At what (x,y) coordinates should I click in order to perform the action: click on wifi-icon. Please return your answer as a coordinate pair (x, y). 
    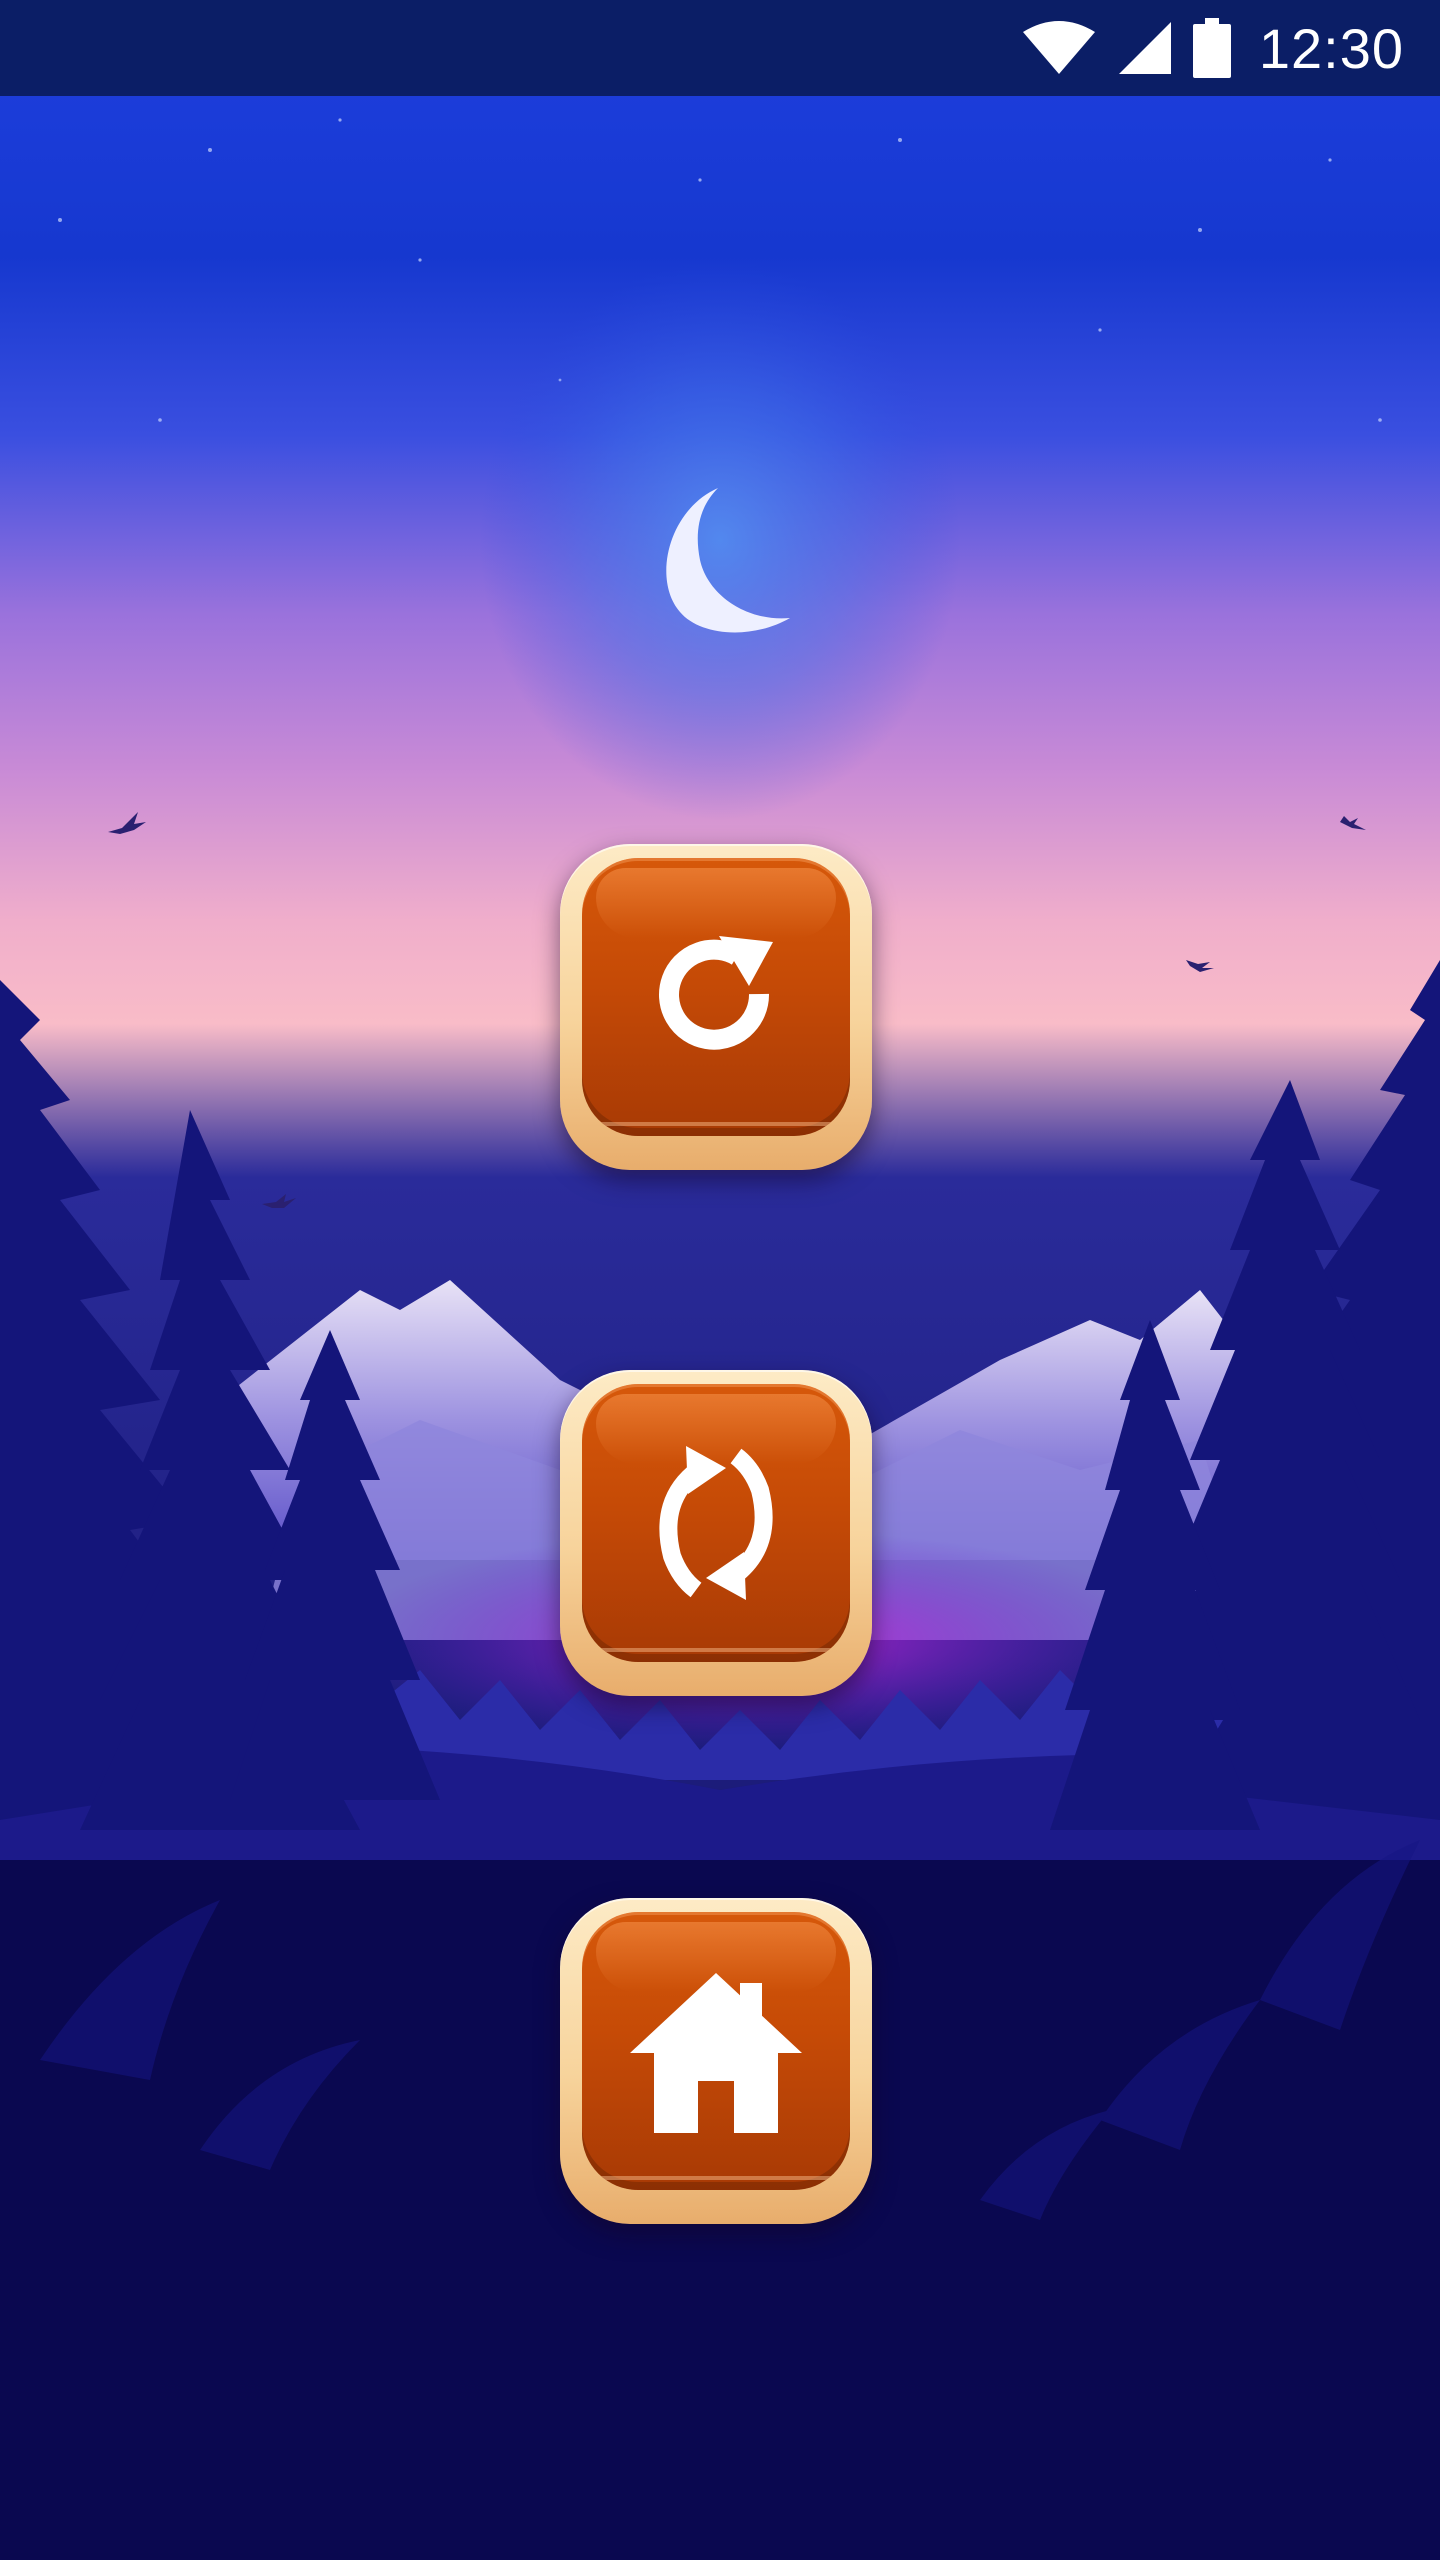
    Looking at the image, I should click on (1058, 47).